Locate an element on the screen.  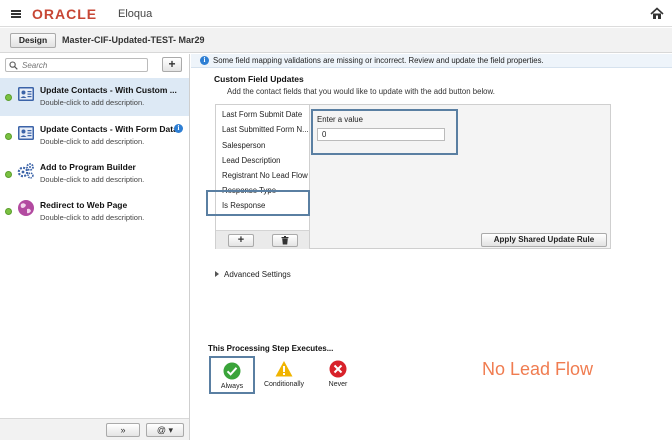
search-box is located at coordinates (76, 65).